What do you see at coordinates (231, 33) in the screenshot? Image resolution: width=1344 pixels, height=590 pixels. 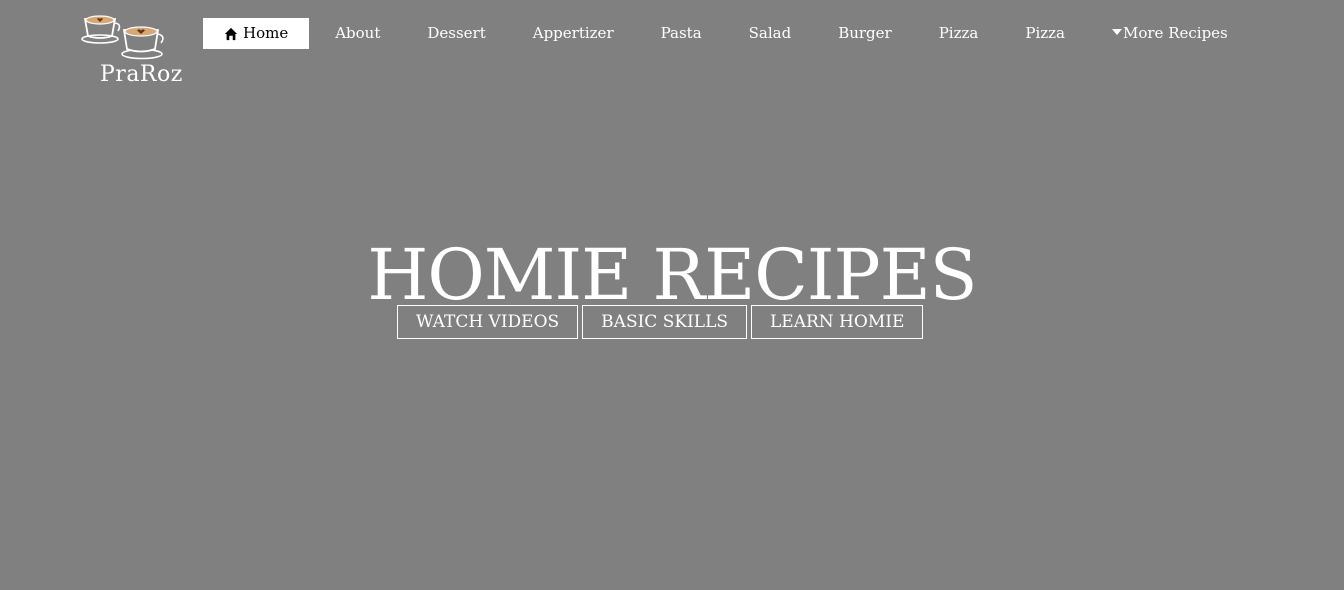 I see `home-icon` at bounding box center [231, 33].